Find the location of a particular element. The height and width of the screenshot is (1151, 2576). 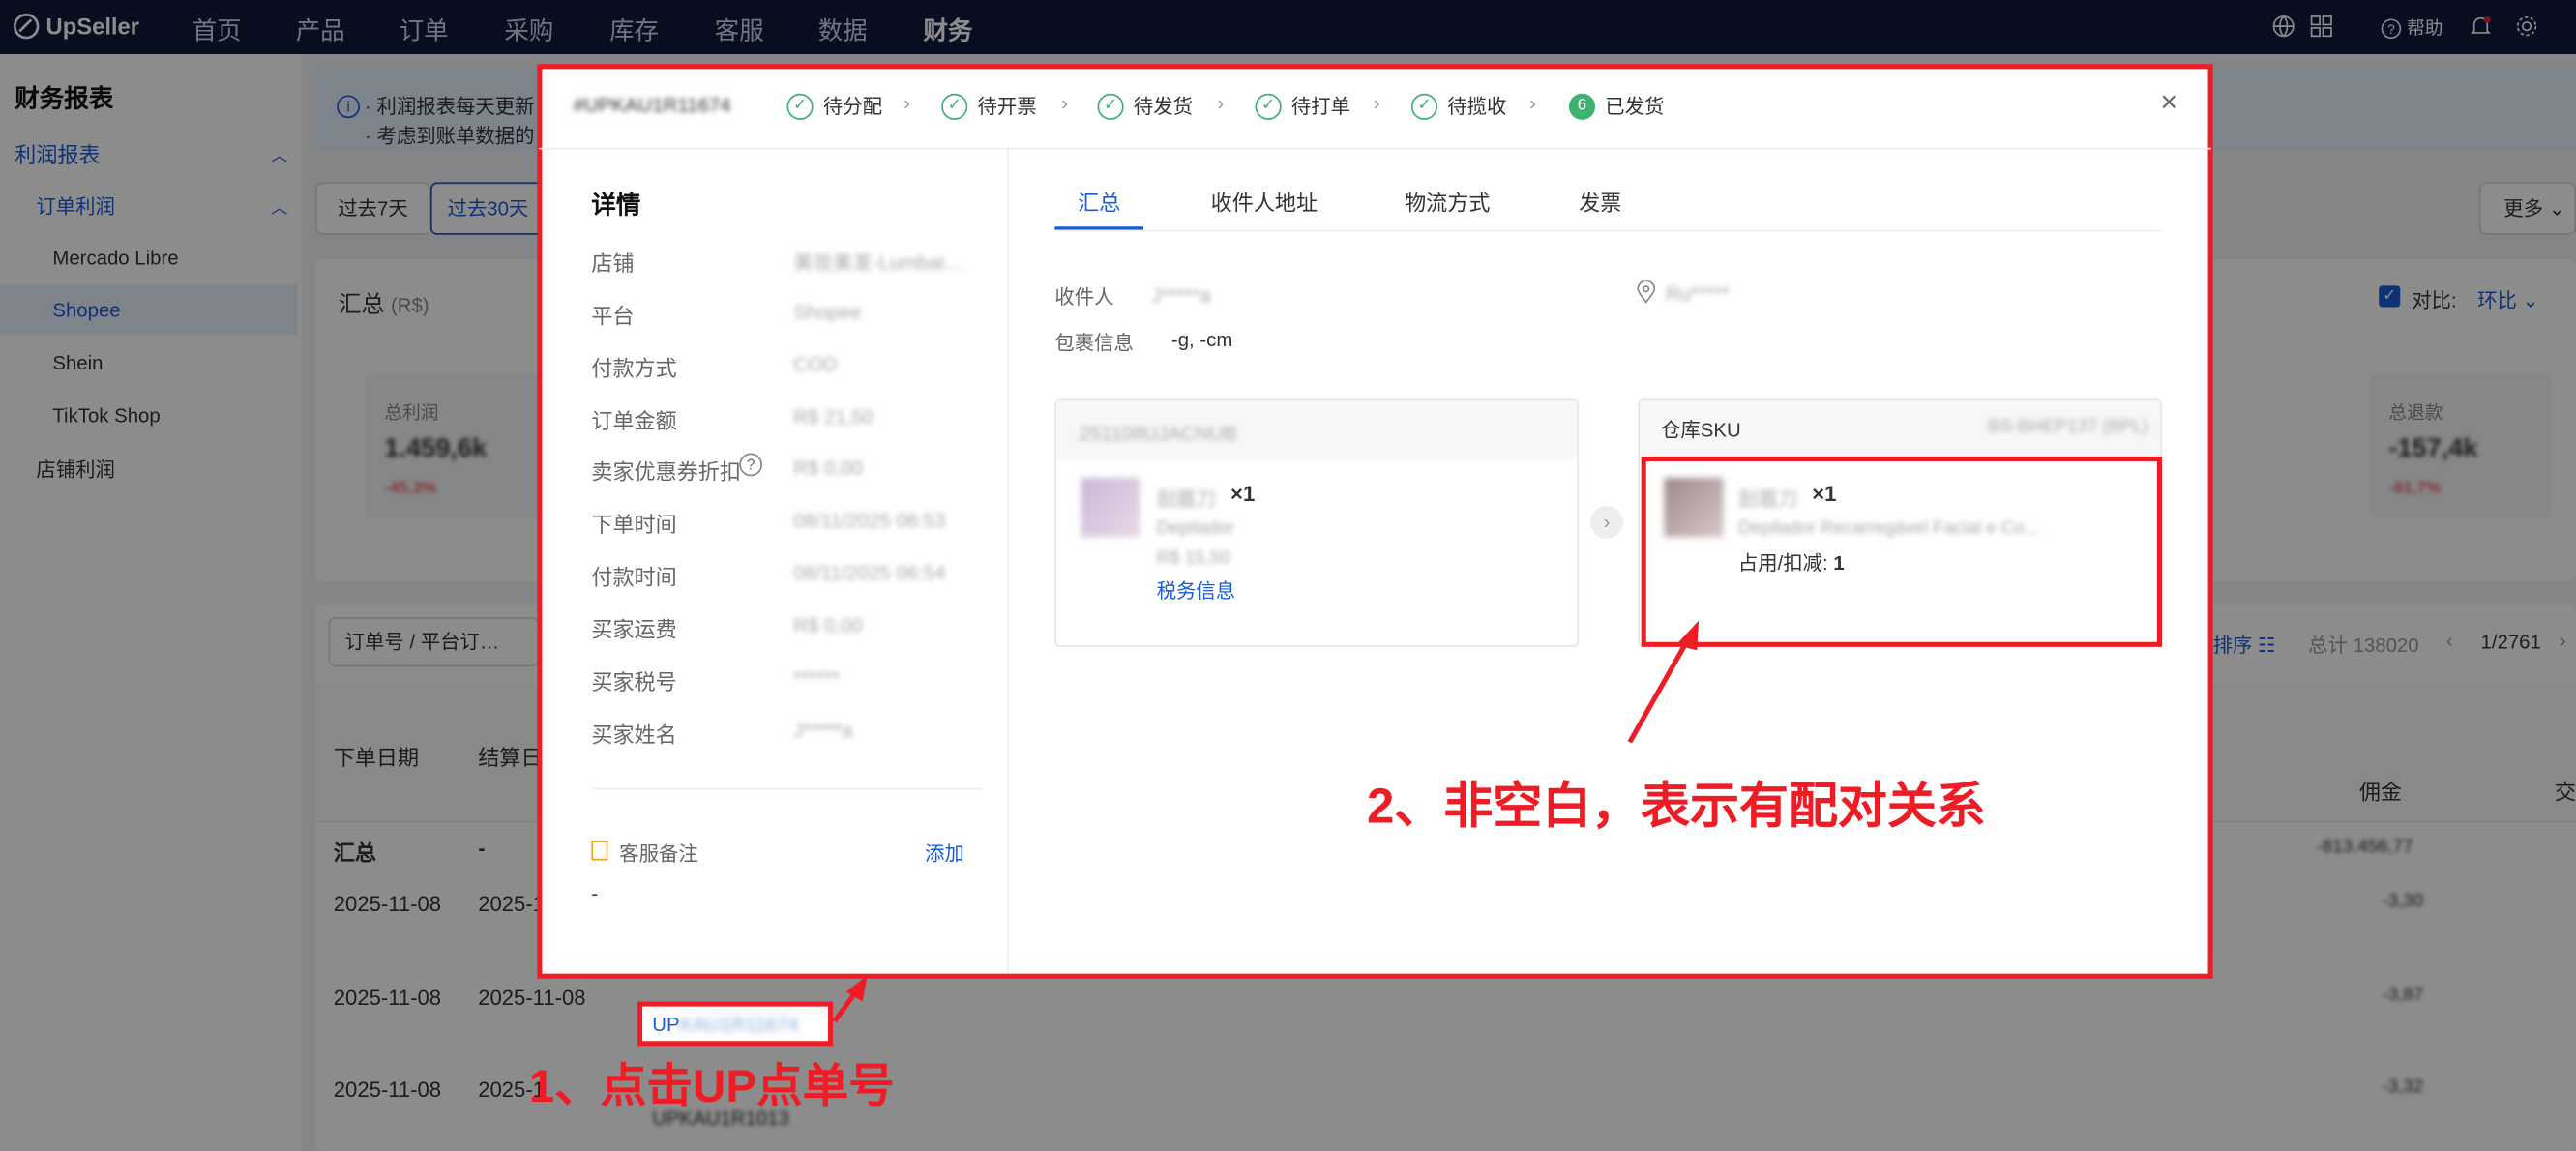

annotation-step-2: 2、非空白，表示有配对关系 is located at coordinates (1676, 807).